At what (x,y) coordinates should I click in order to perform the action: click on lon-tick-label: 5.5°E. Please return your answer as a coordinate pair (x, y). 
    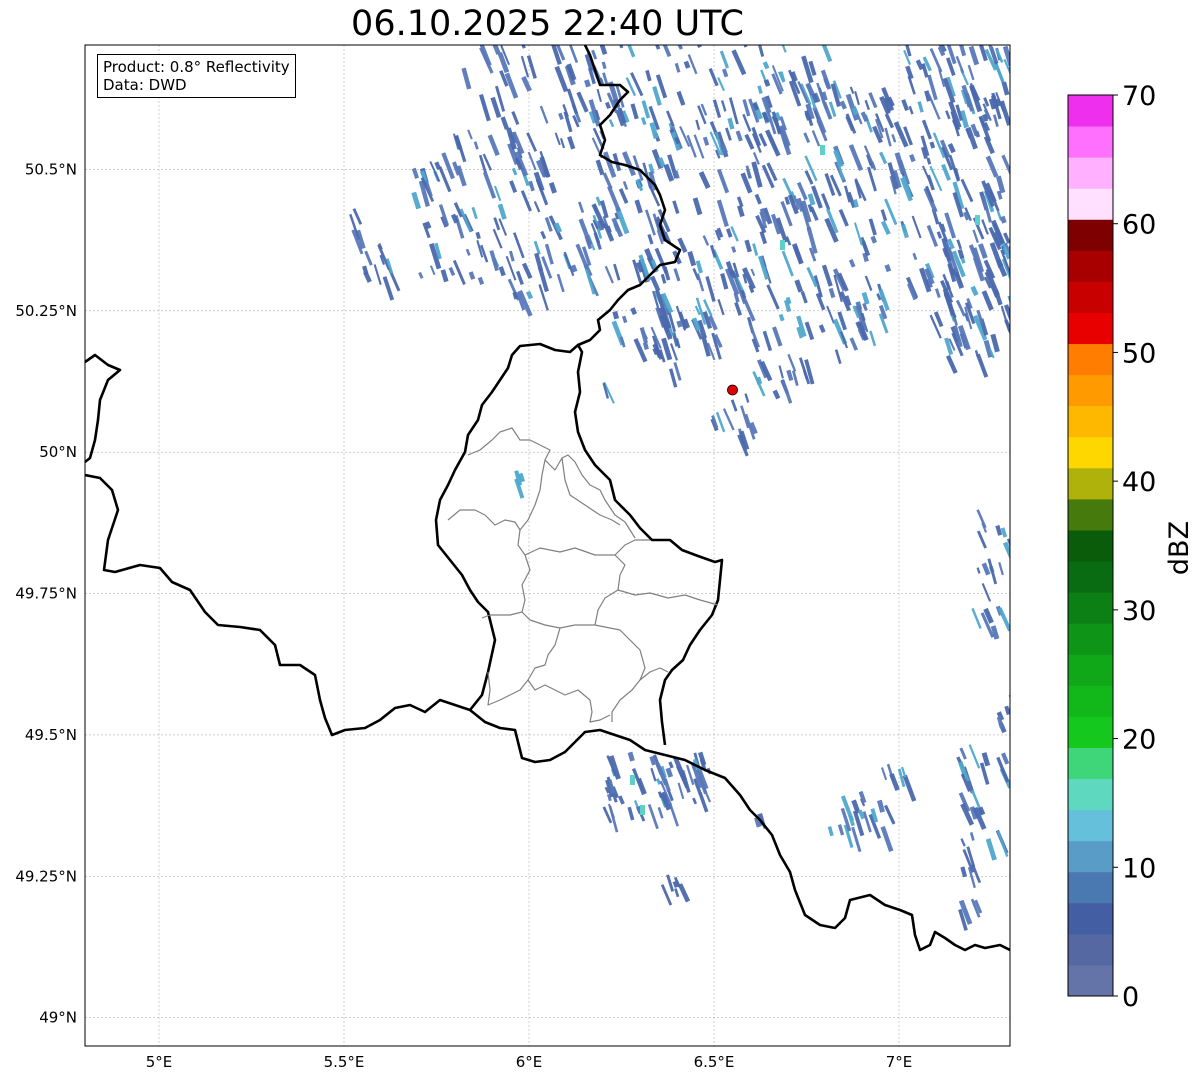
    Looking at the image, I should click on (344, 1062).